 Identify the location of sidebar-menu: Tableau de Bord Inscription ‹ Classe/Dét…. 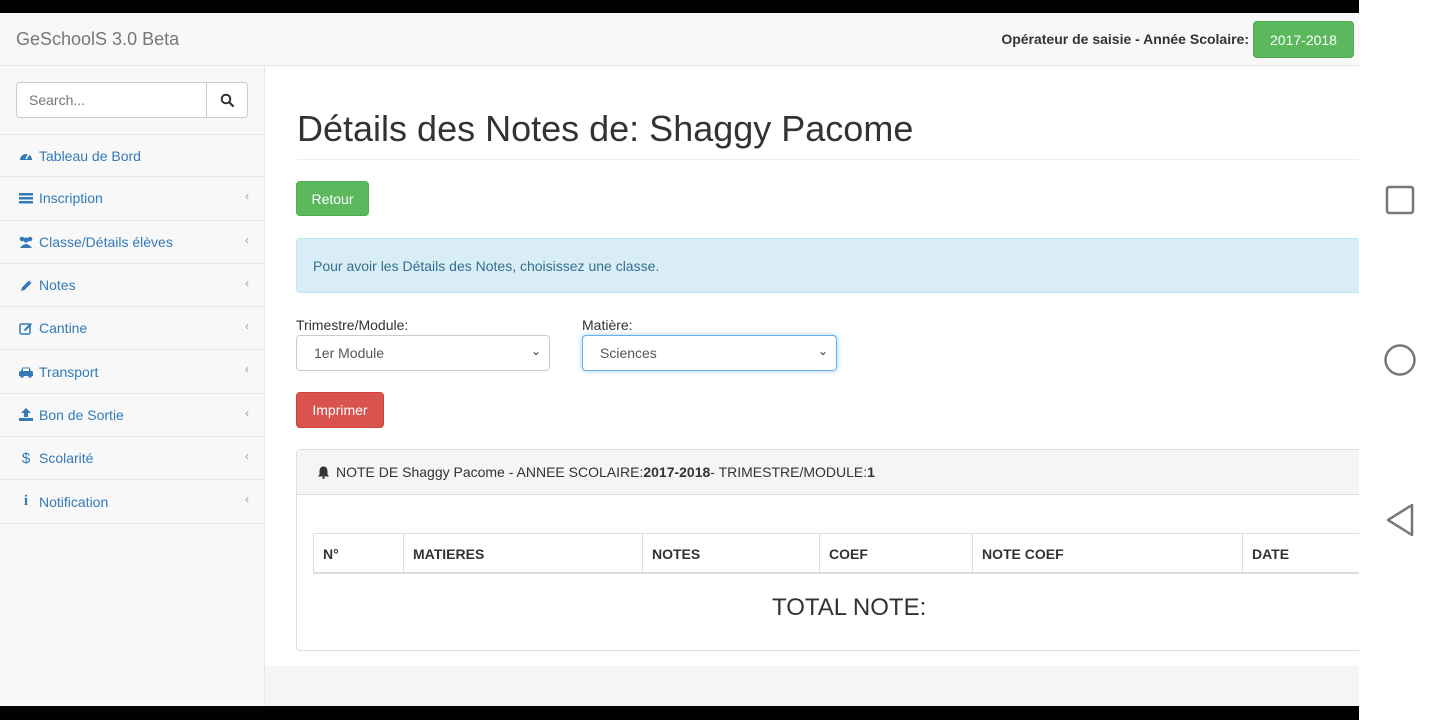
(132, 329).